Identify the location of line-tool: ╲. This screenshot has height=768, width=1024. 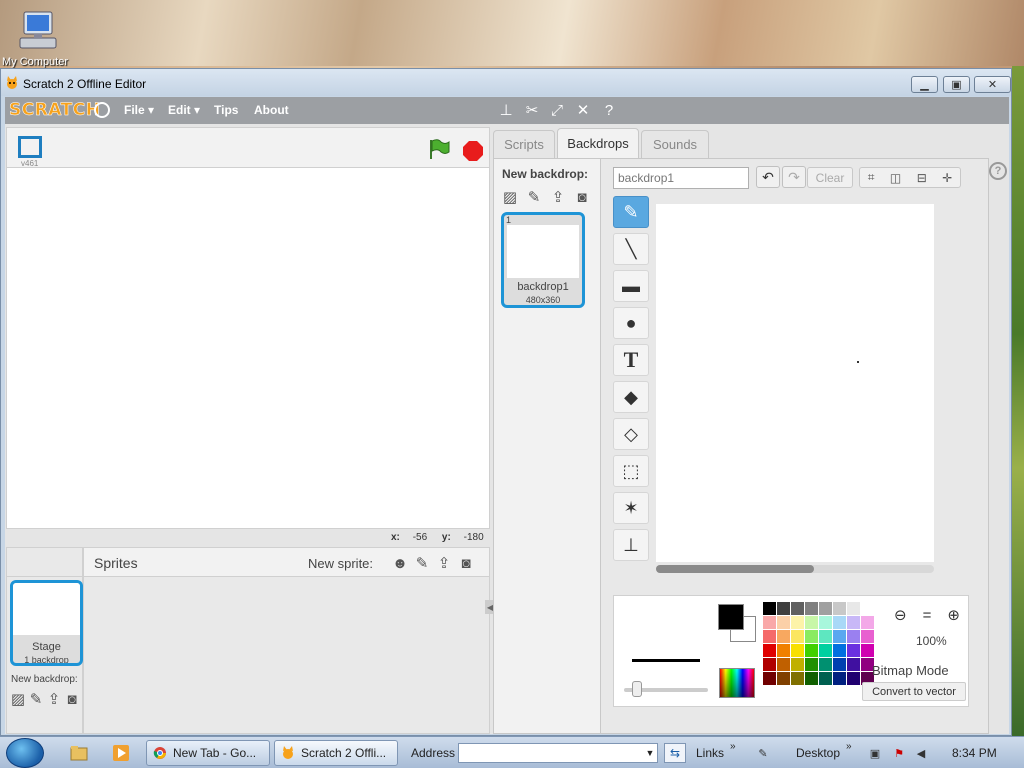
(631, 249).